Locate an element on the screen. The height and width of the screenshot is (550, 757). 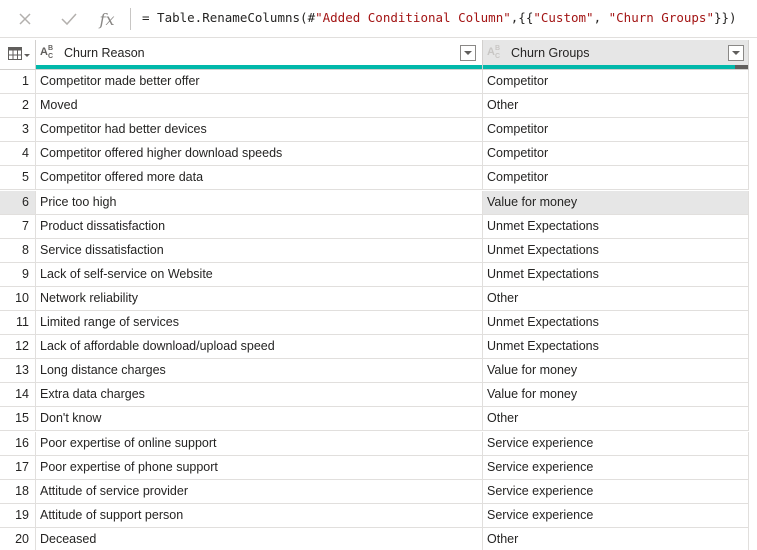
row-number: 18 is located at coordinates (18, 491).